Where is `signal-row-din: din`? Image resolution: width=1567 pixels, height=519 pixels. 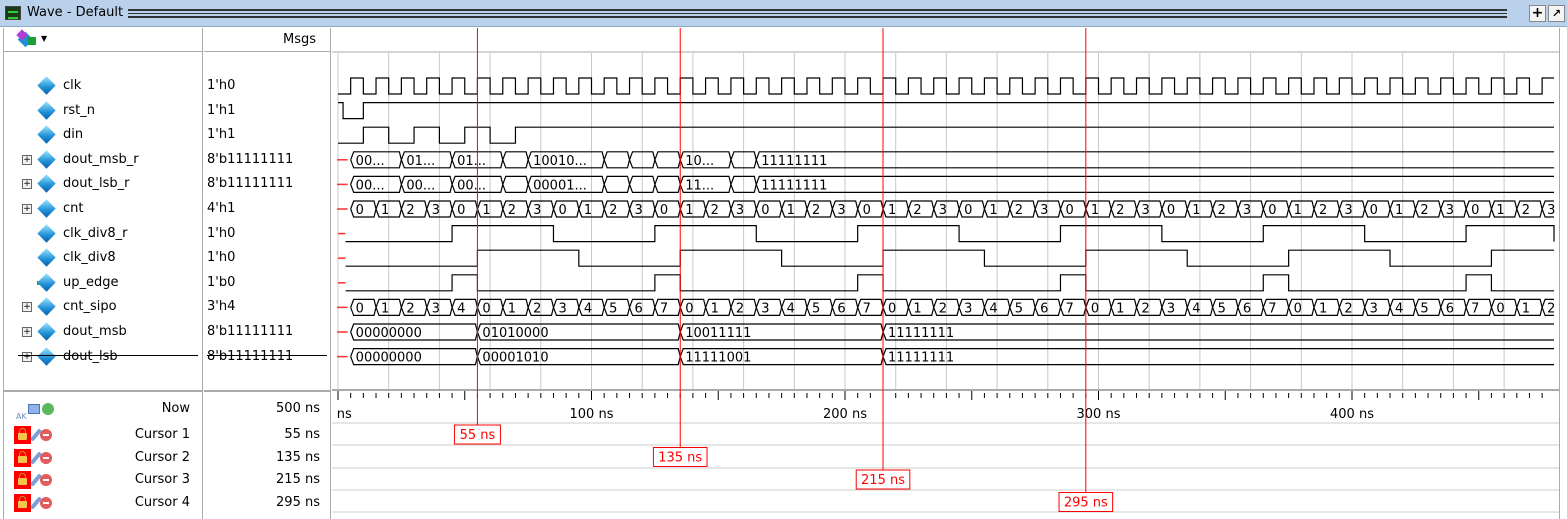 signal-row-din: din is located at coordinates (103, 135).